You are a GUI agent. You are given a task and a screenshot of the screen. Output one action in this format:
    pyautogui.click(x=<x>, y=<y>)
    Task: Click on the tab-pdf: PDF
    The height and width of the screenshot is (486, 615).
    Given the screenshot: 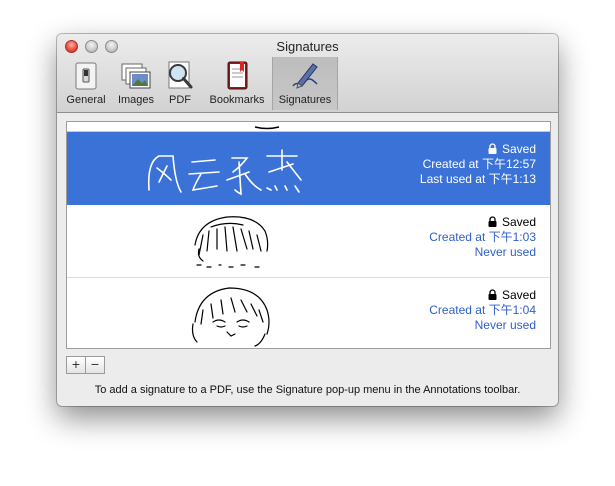 What is the action you would take?
    pyautogui.click(x=180, y=83)
    